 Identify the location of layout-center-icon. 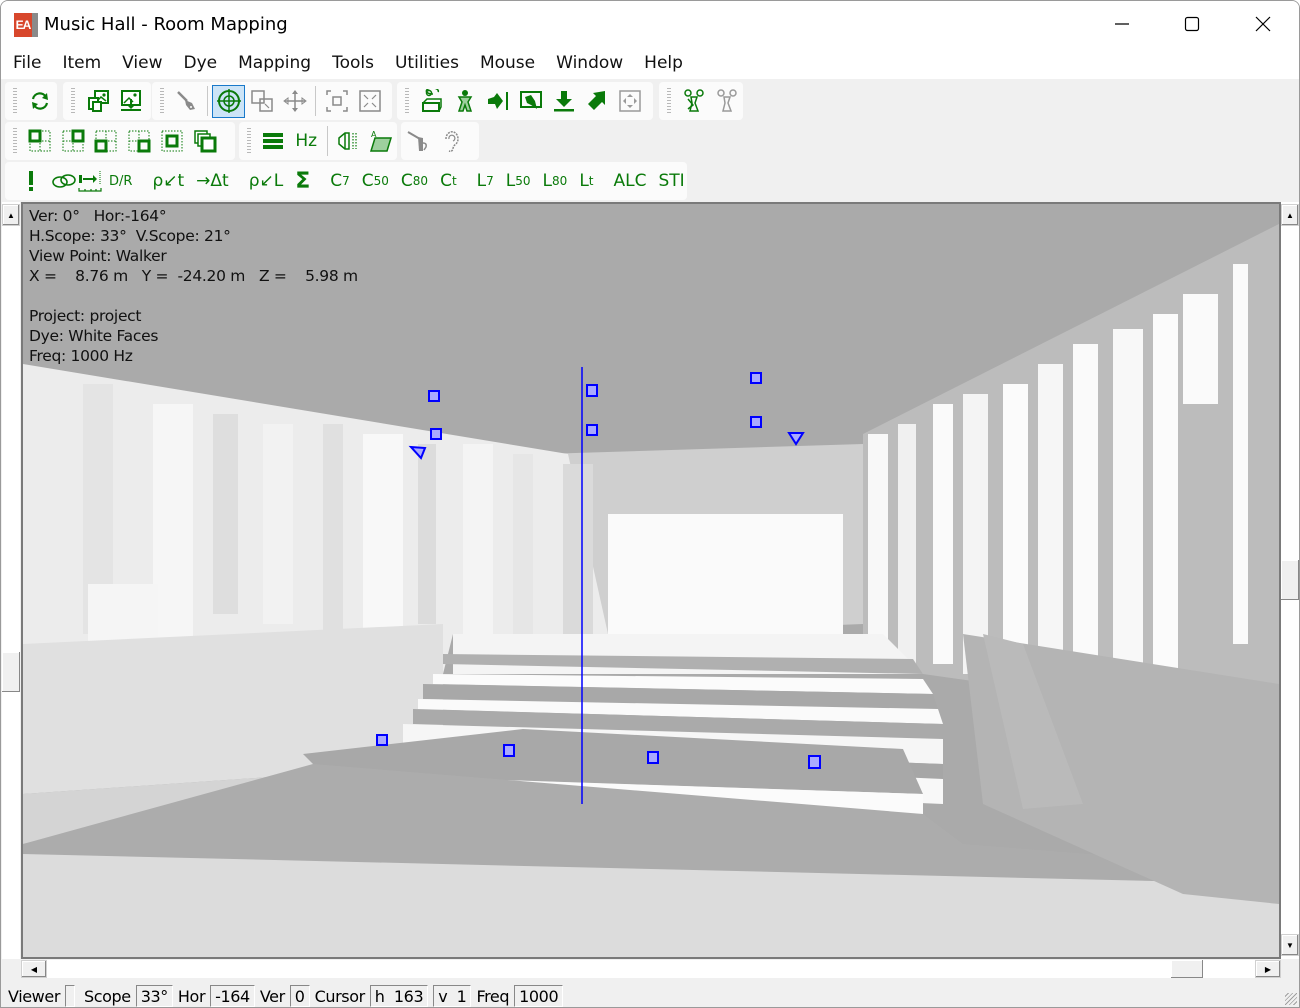
(171, 141).